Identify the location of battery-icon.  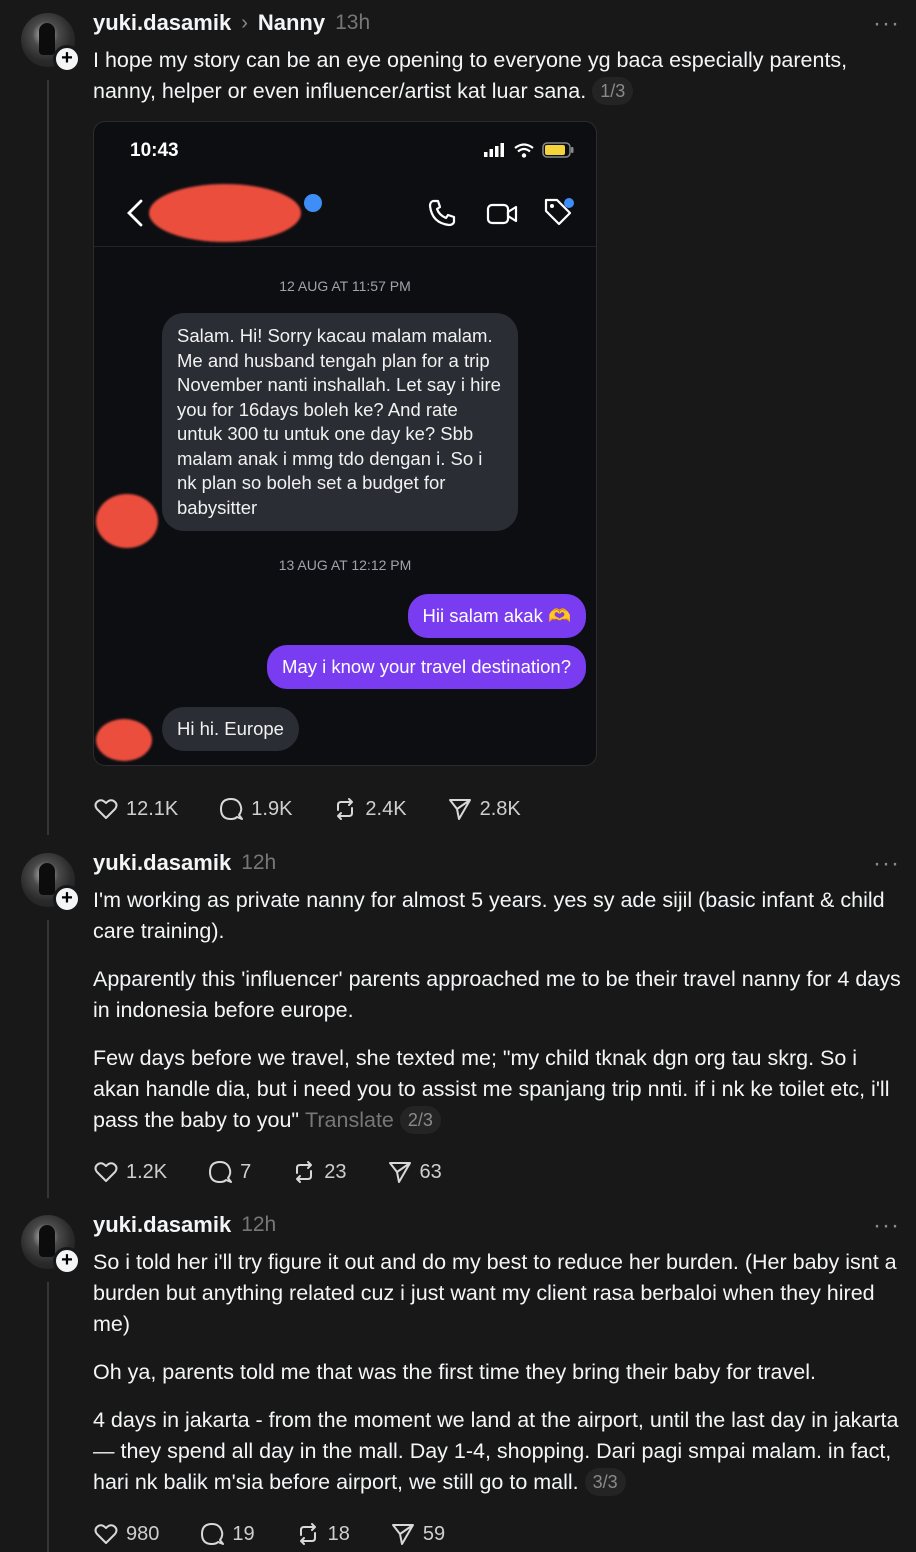
(558, 150).